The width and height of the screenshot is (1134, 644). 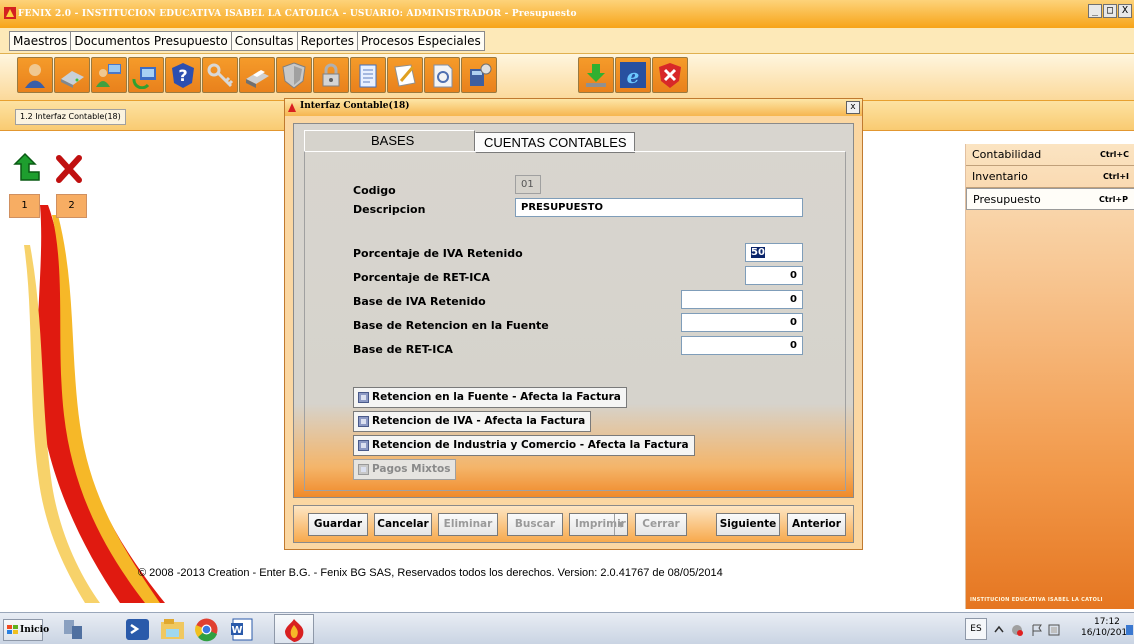 I want to click on chrome-icon, so click(x=206, y=629).